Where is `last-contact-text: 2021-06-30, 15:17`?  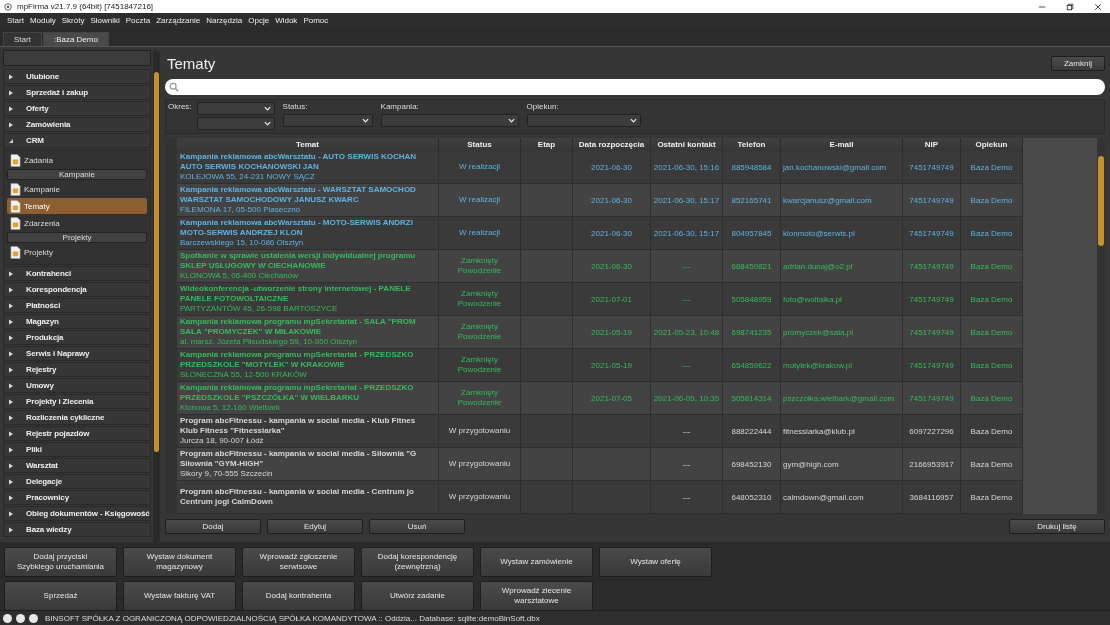 last-contact-text: 2021-06-30, 15:17 is located at coordinates (686, 233).